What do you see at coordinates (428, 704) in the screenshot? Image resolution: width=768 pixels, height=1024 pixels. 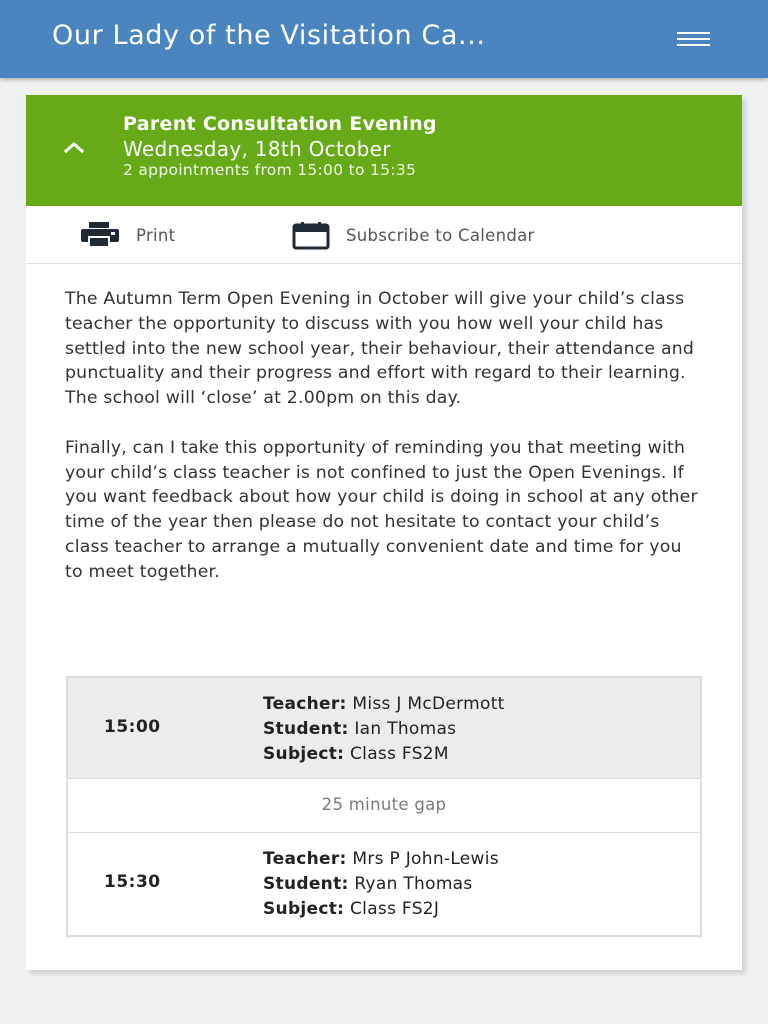 I see `teacher-name: Miss J McDermott` at bounding box center [428, 704].